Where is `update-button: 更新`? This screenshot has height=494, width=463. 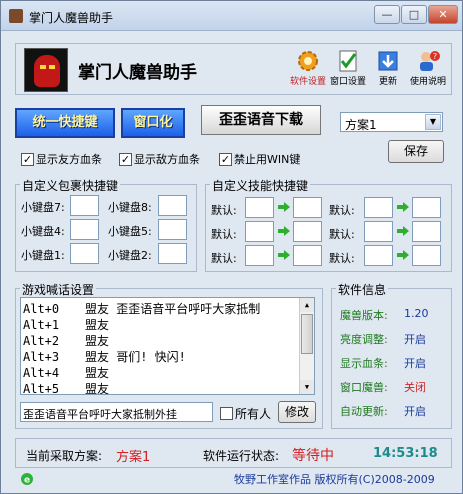 update-button: 更新 is located at coordinates (388, 71).